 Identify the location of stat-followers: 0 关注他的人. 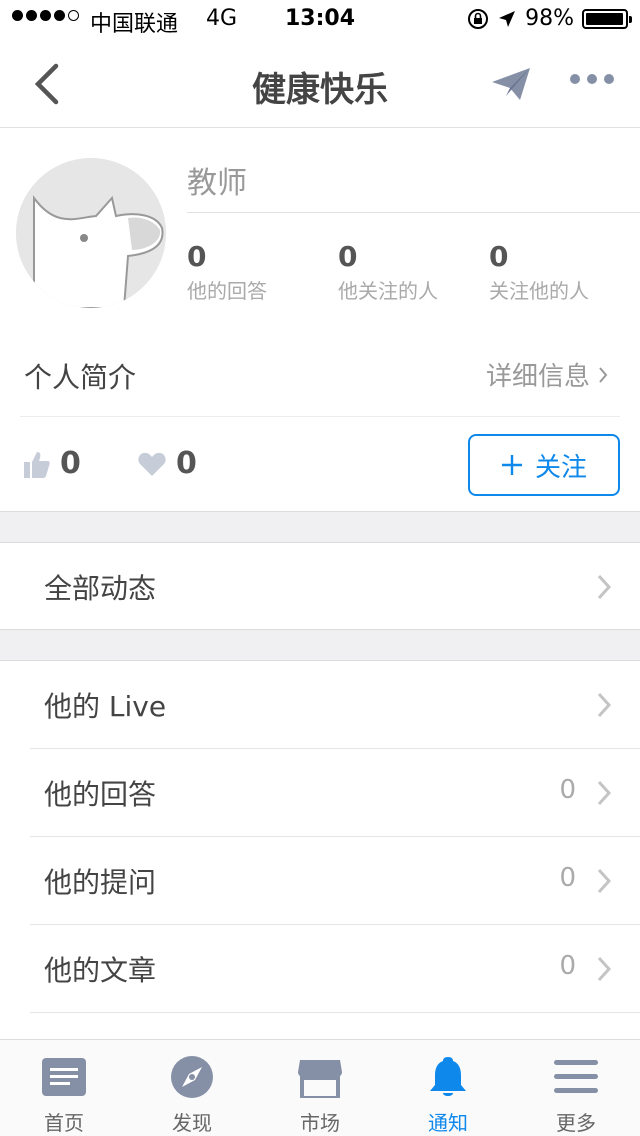
(539, 272).